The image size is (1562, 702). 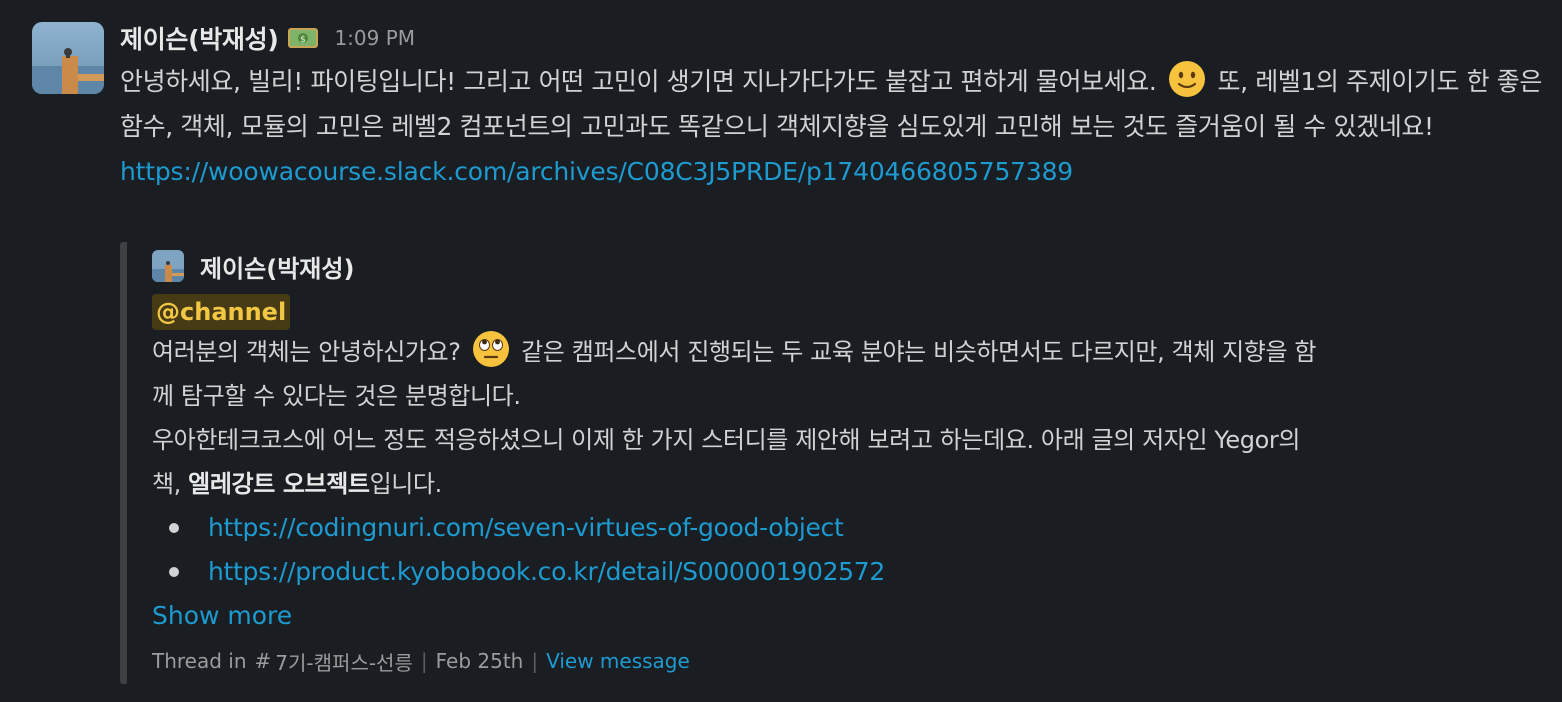 What do you see at coordinates (263, 661) in the screenshot?
I see `hash-icon: #` at bounding box center [263, 661].